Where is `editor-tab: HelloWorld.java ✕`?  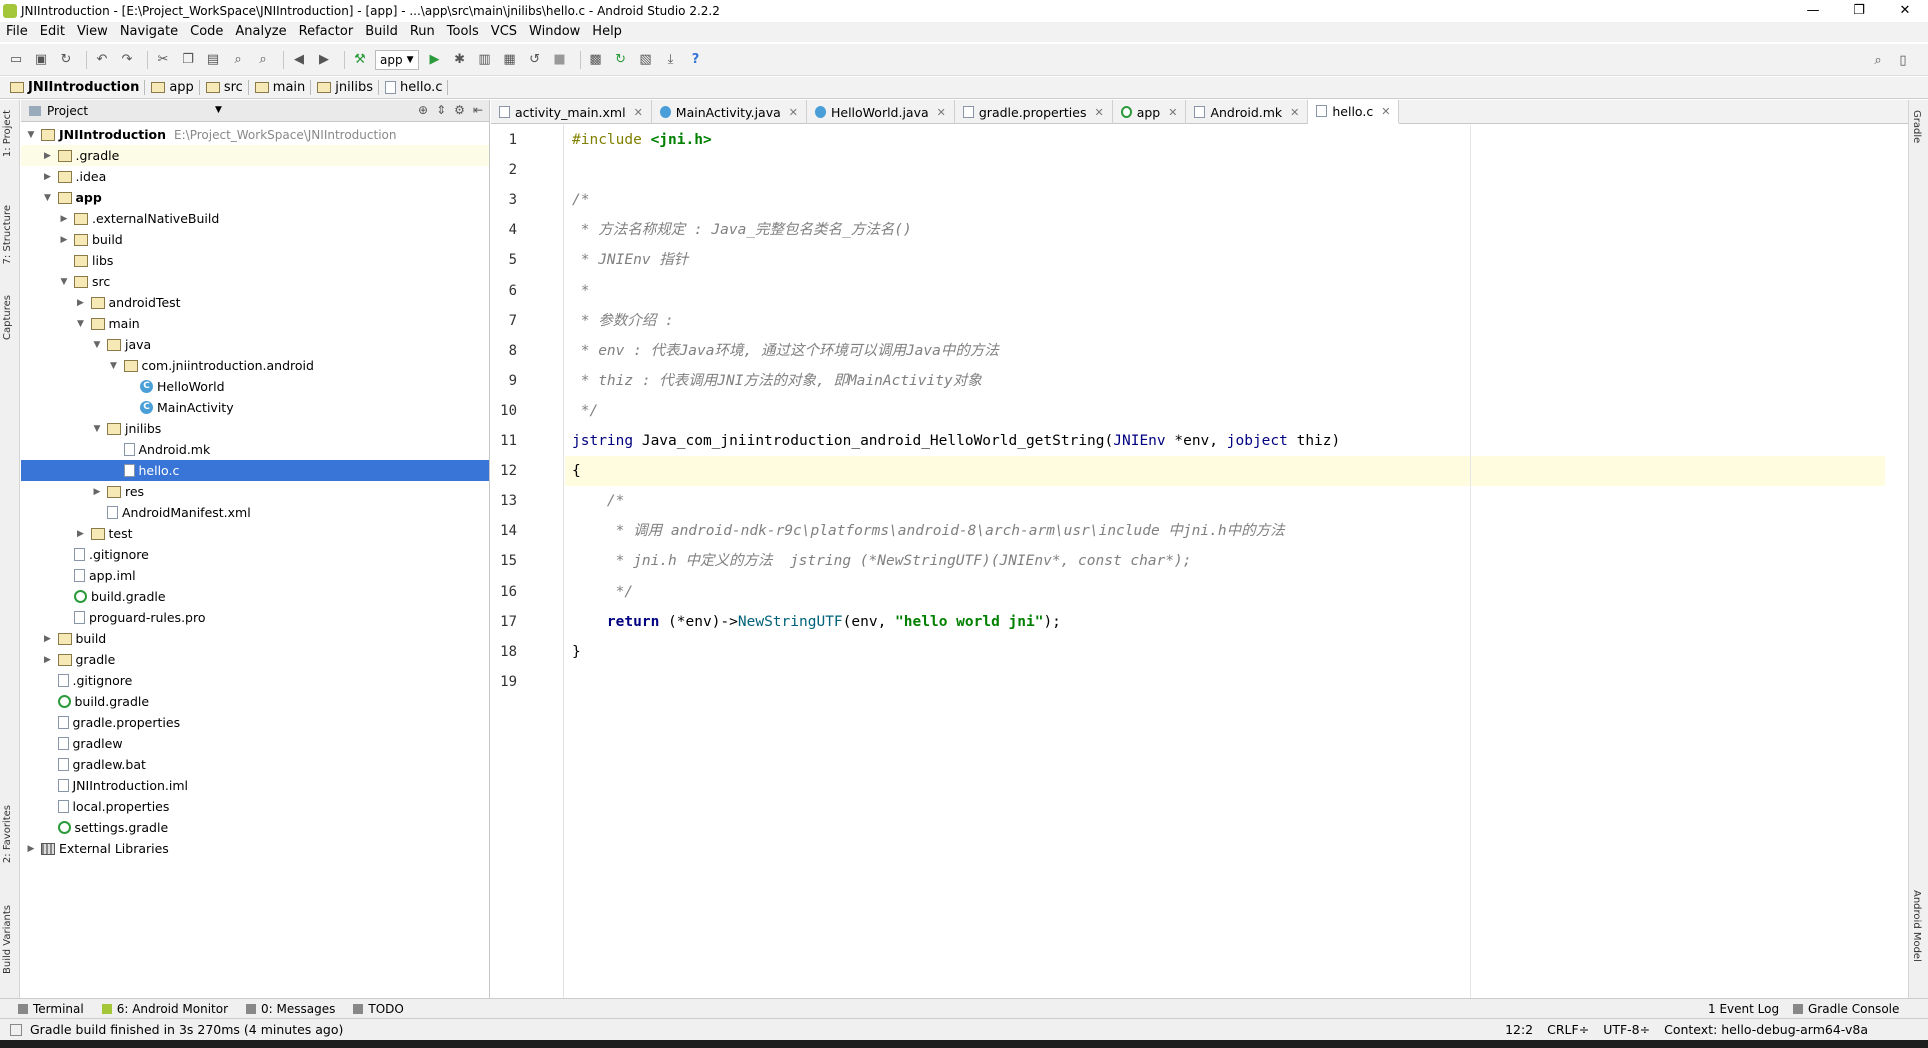 editor-tab: HelloWorld.java ✕ is located at coordinates (881, 112).